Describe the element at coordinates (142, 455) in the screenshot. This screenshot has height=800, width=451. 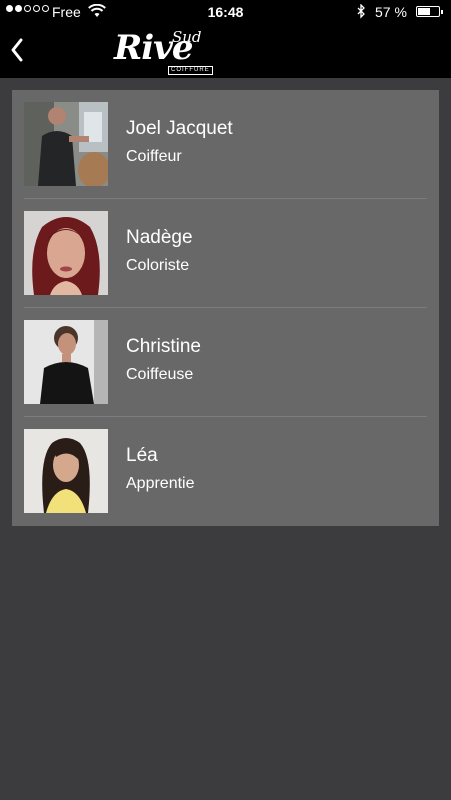
I see `team-member-name: Léa` at that location.